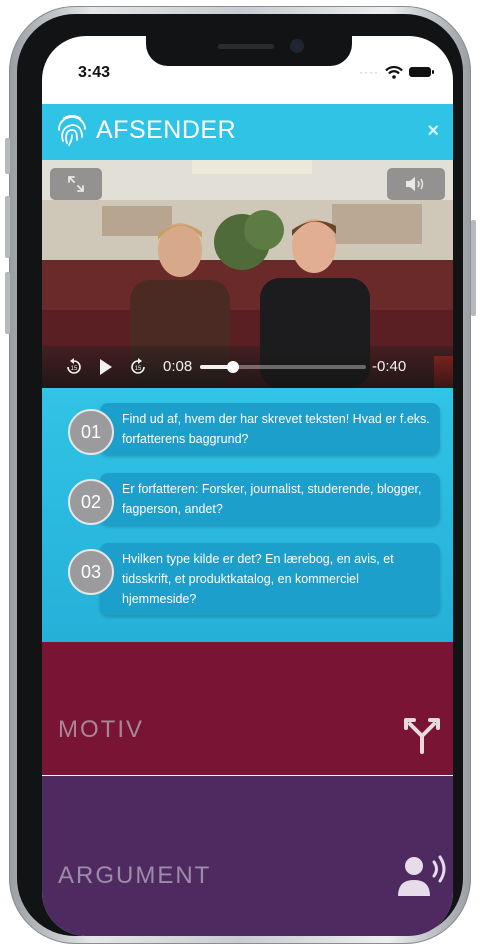 The width and height of the screenshot is (481, 948). I want to click on skip-forward-15-icon: 15, so click(138, 367).